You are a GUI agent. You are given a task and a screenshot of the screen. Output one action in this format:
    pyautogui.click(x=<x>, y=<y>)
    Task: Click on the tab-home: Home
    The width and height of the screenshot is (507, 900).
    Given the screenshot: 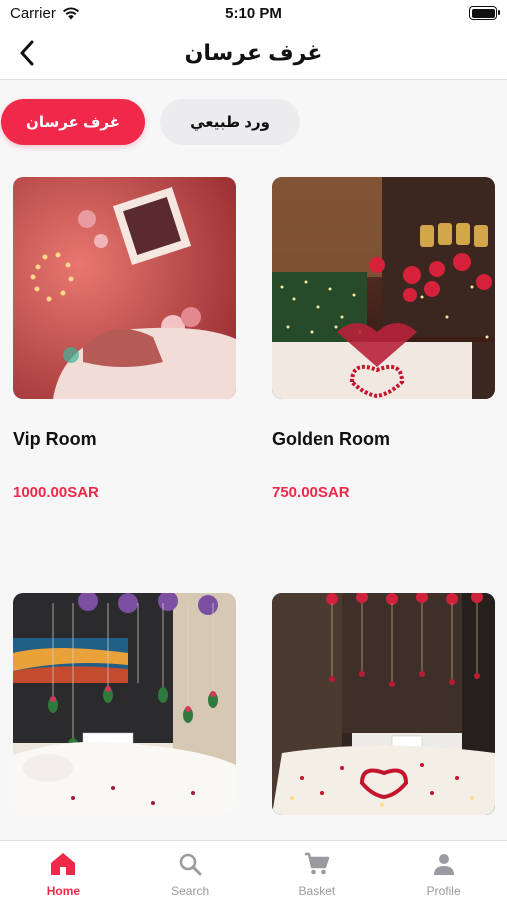 What is the action you would take?
    pyautogui.click(x=63, y=870)
    